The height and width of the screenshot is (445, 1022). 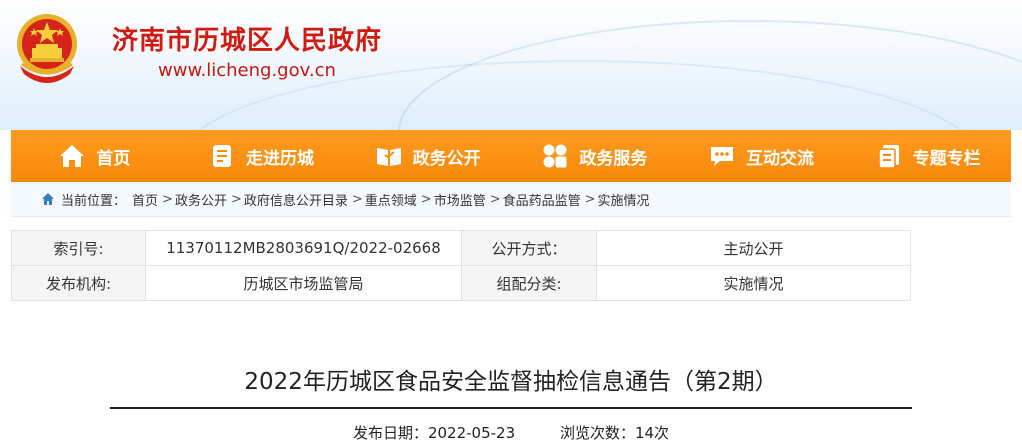 What do you see at coordinates (247, 70) in the screenshot?
I see `site-url: www.licheng.gov.cn` at bounding box center [247, 70].